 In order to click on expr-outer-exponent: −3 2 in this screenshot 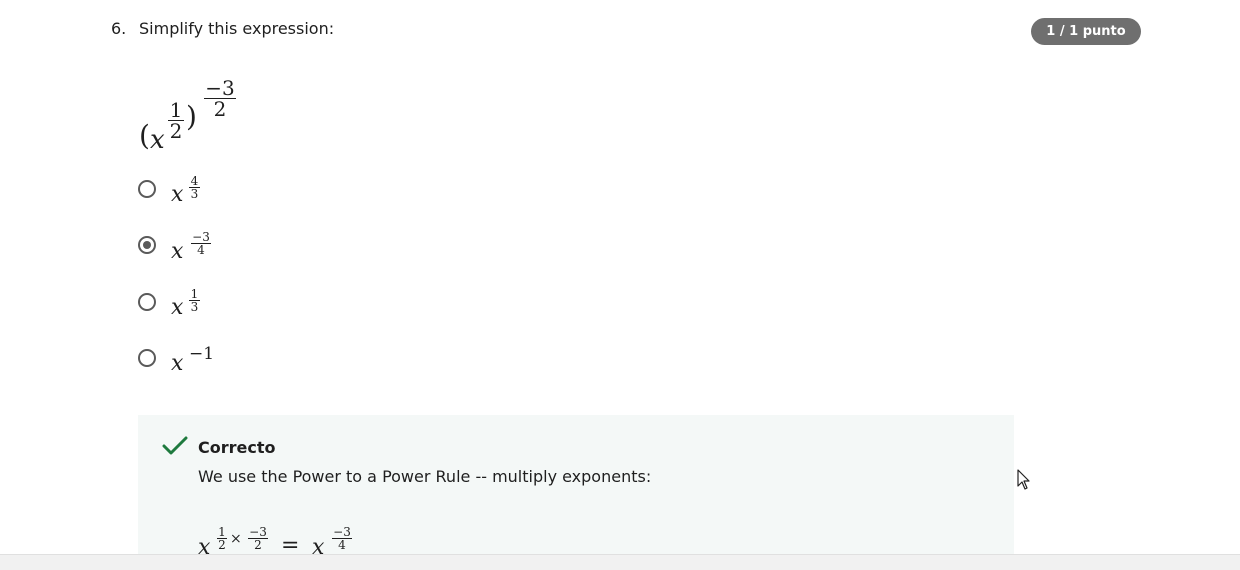, I will do `click(220, 98)`.